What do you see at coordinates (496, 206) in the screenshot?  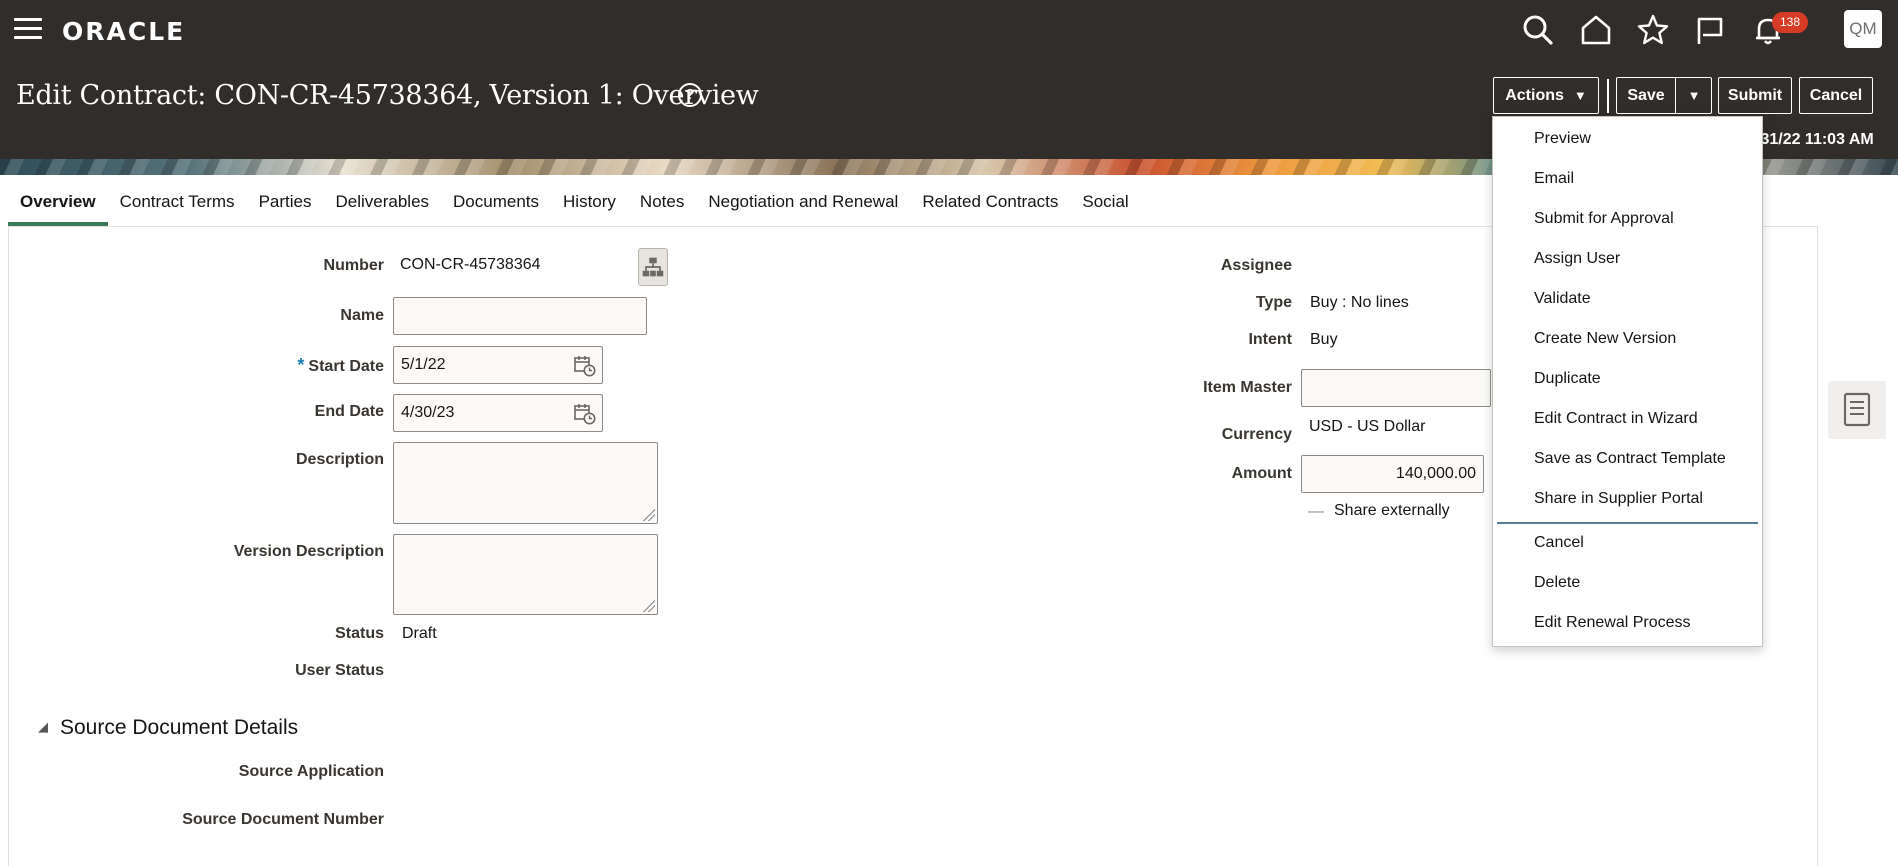 I see `tab-documents: Documents` at bounding box center [496, 206].